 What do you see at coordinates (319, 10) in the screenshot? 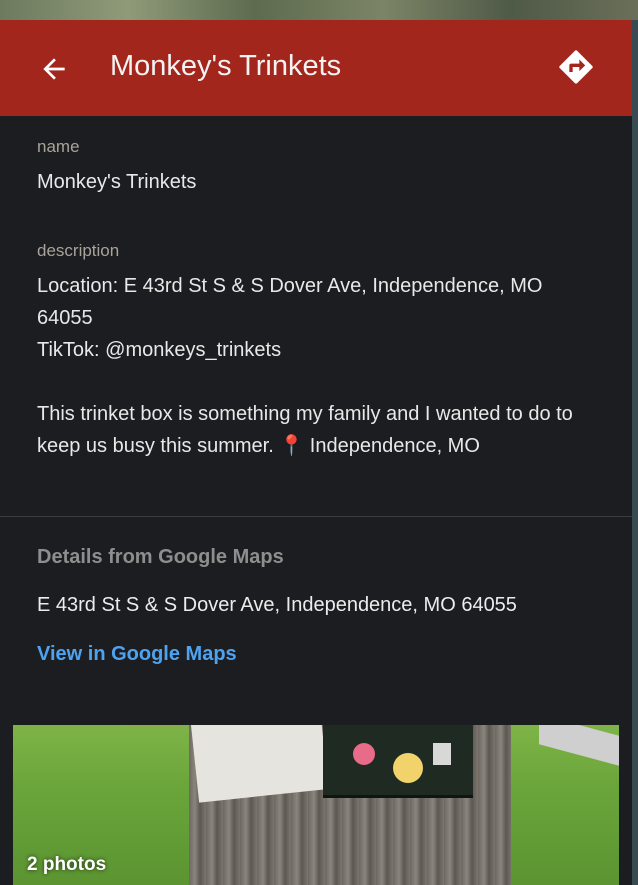
I see `background-map-strip` at bounding box center [319, 10].